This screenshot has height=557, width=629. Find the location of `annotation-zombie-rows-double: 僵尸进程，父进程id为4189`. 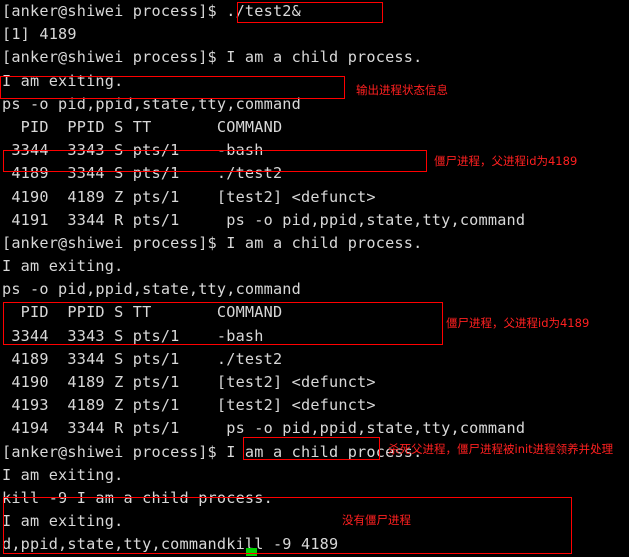

annotation-zombie-rows-double: 僵尸进程，父进程id为4189 is located at coordinates (518, 323).